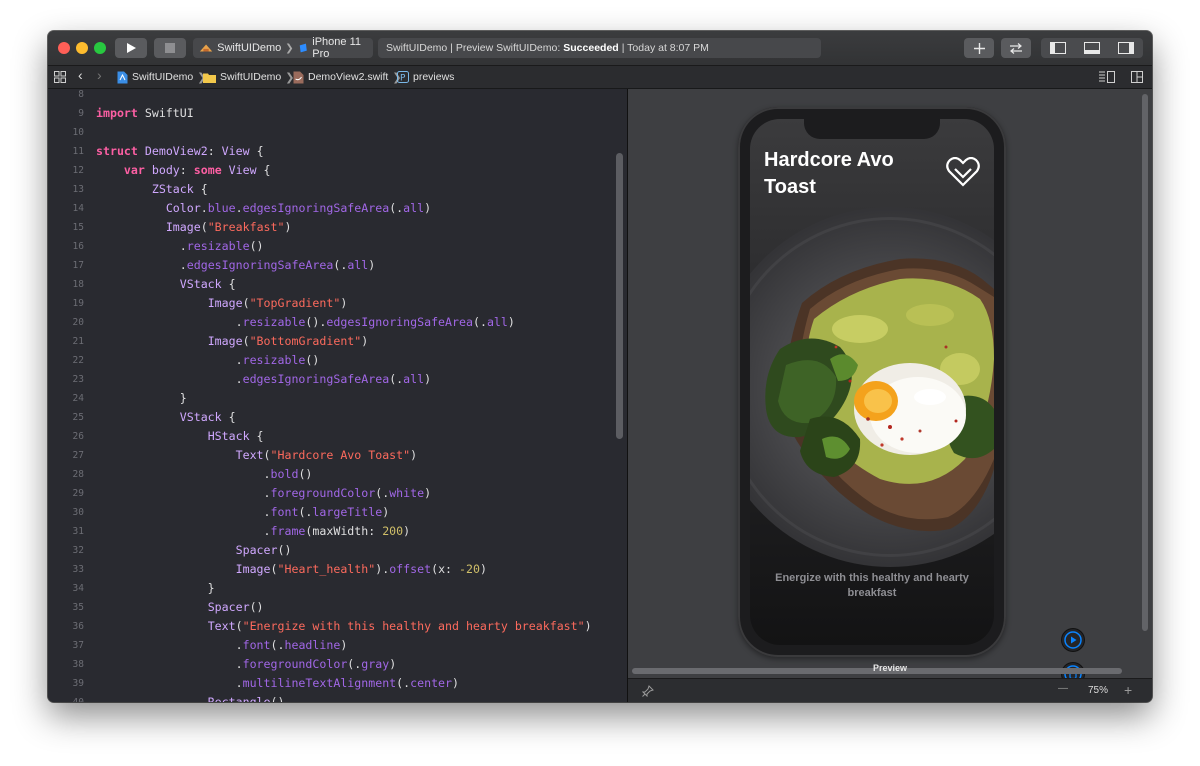  I want to click on canvas-vertical-scrollbar, so click(1145, 362).